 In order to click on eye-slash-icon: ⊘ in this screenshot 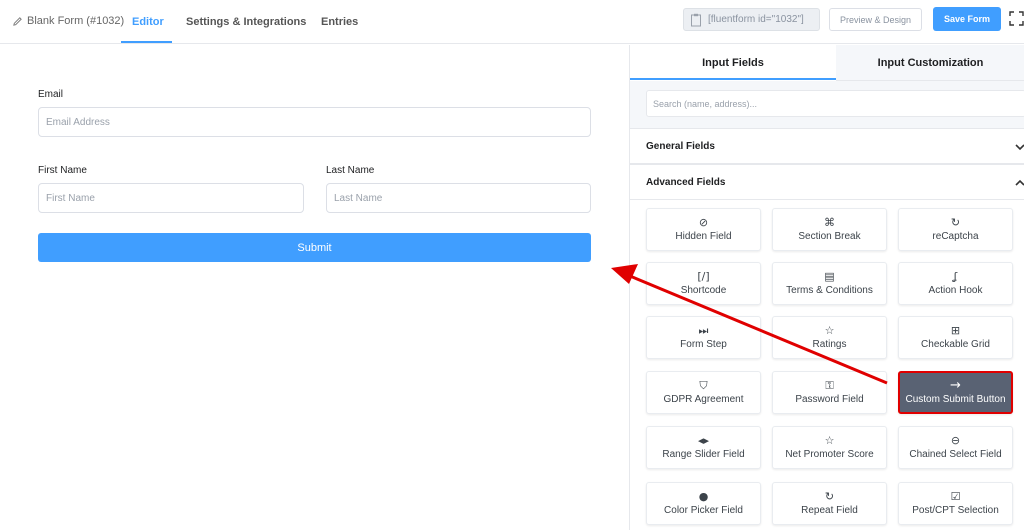, I will do `click(703, 222)`.